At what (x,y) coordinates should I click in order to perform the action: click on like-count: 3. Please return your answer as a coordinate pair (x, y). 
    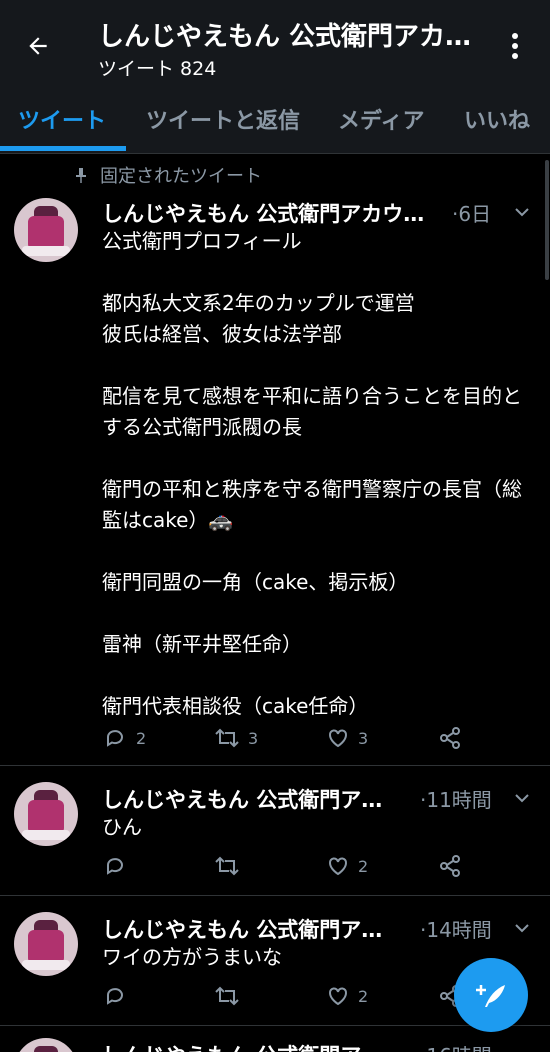
    Looking at the image, I should click on (363, 738).